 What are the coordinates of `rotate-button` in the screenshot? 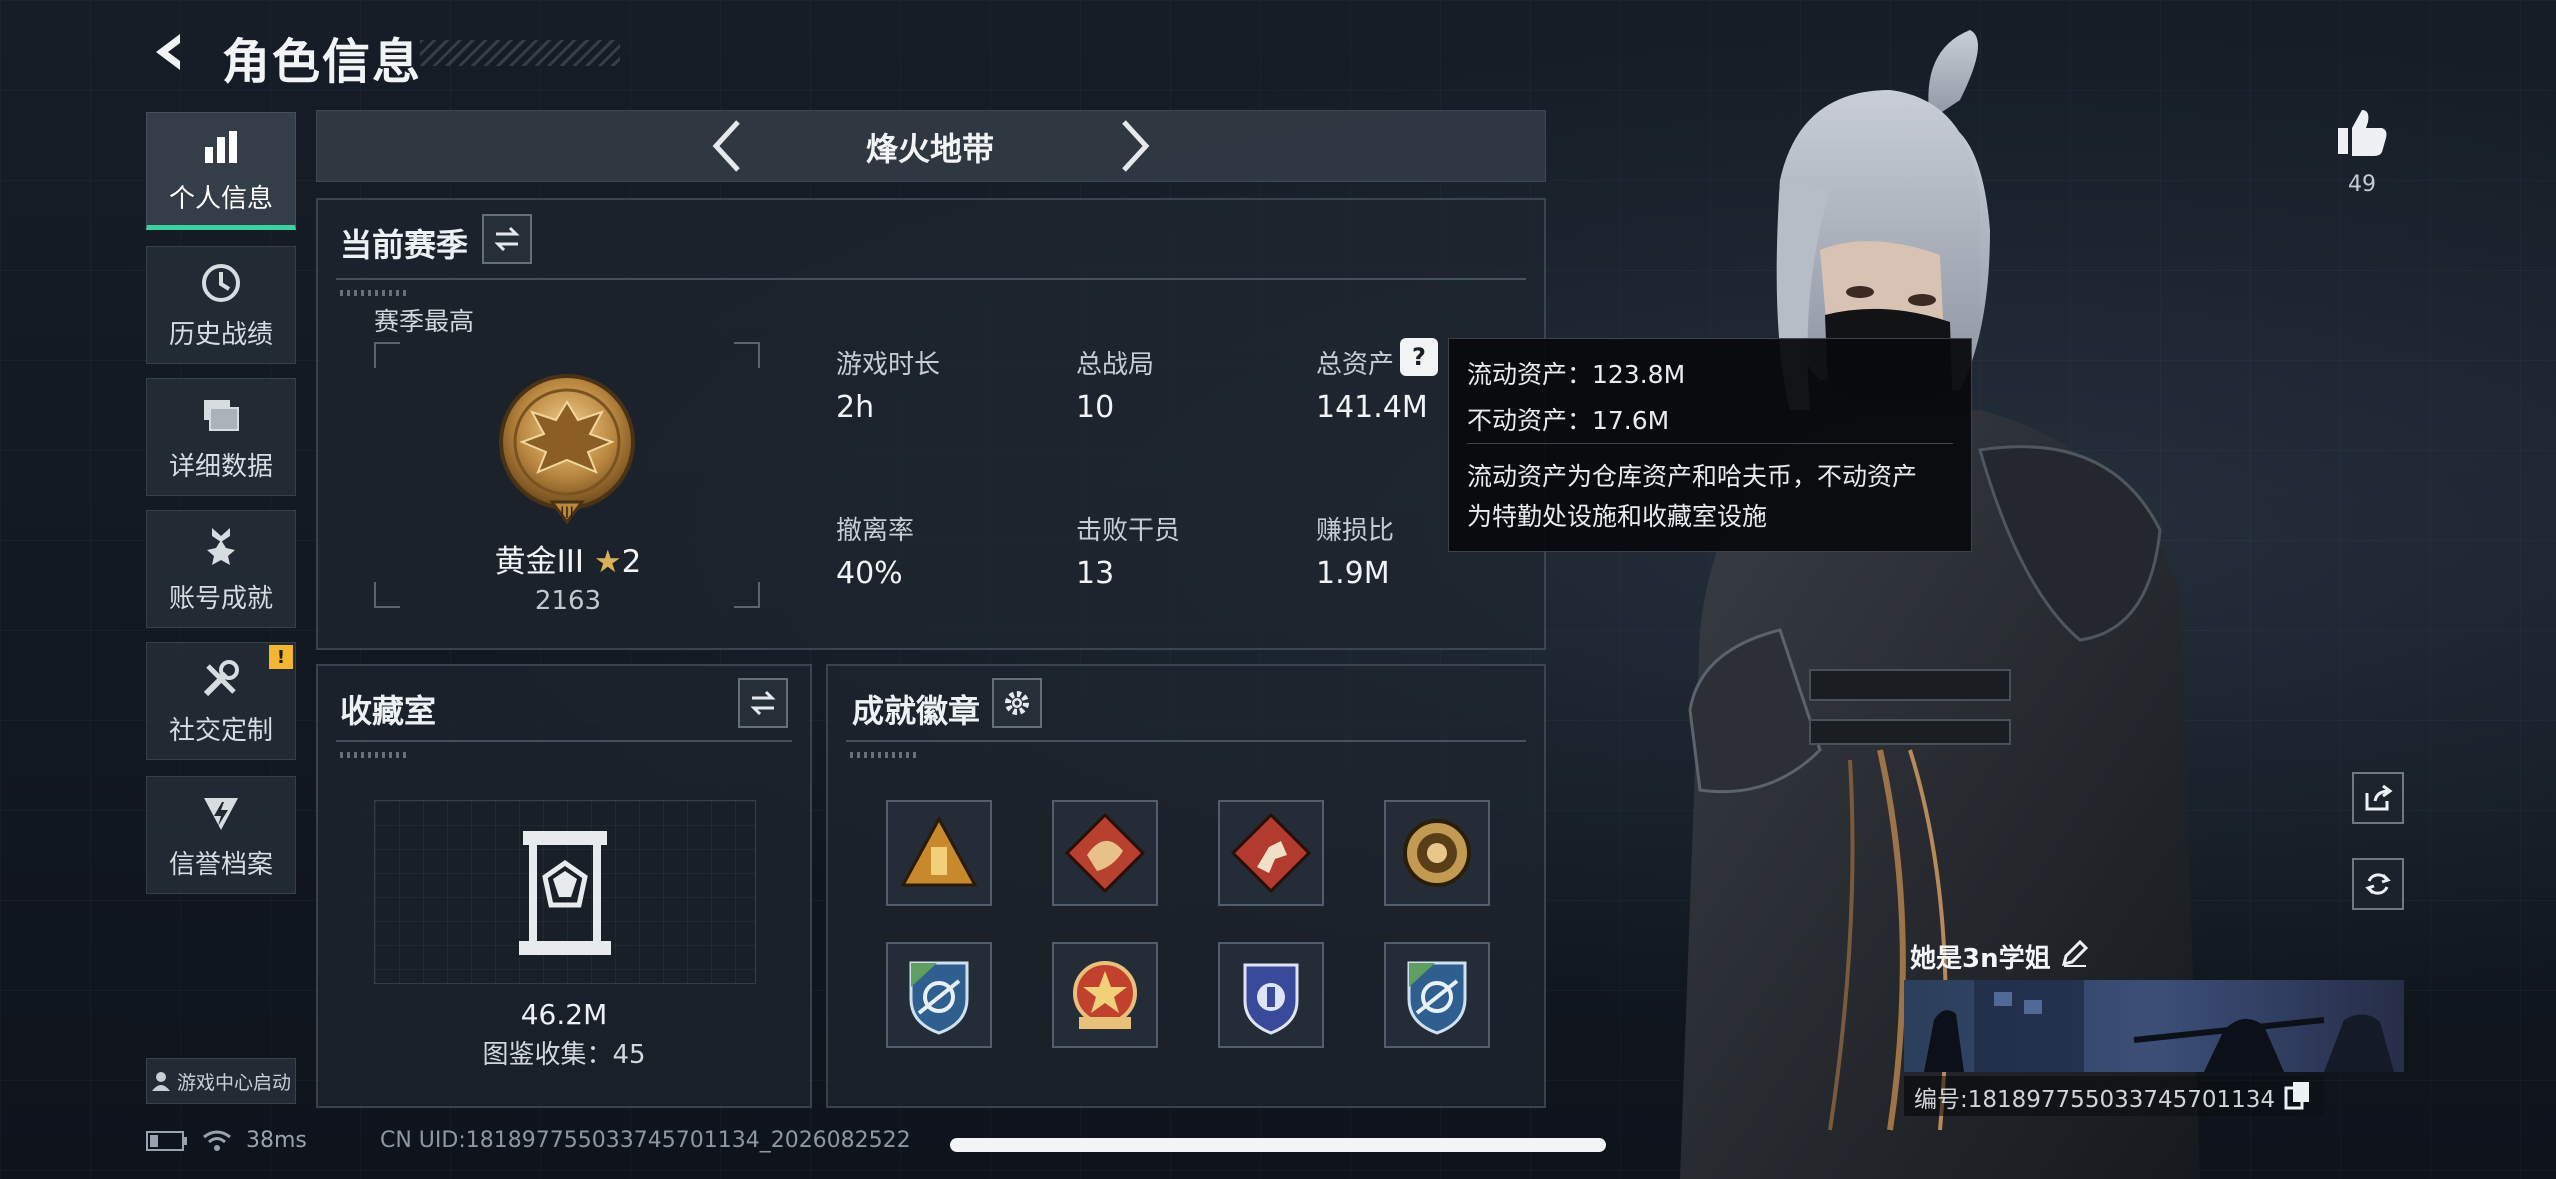 It's located at (2378, 884).